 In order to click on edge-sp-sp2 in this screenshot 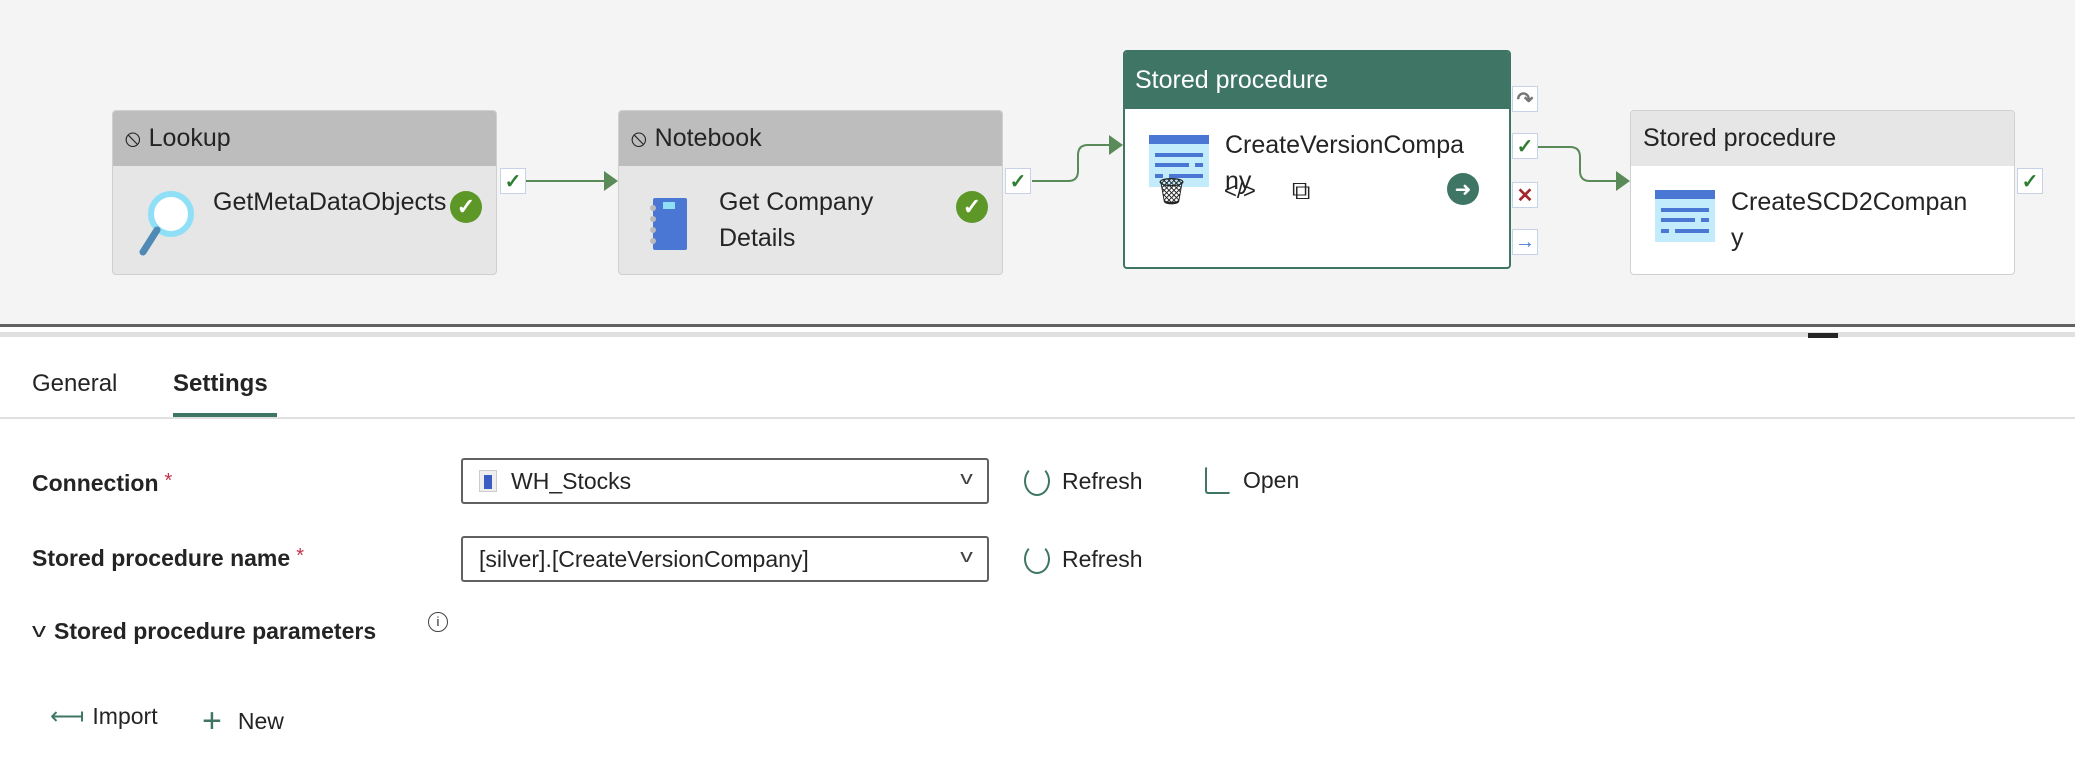, I will do `click(1577, 164)`.